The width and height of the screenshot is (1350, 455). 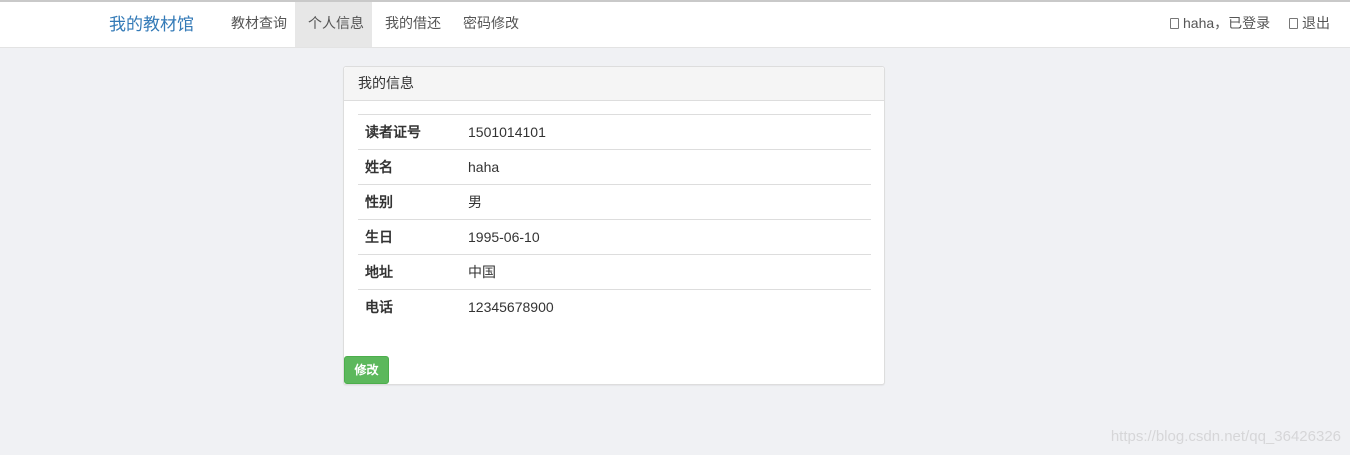 What do you see at coordinates (409, 132) in the screenshot?
I see `row-label: 读者证号` at bounding box center [409, 132].